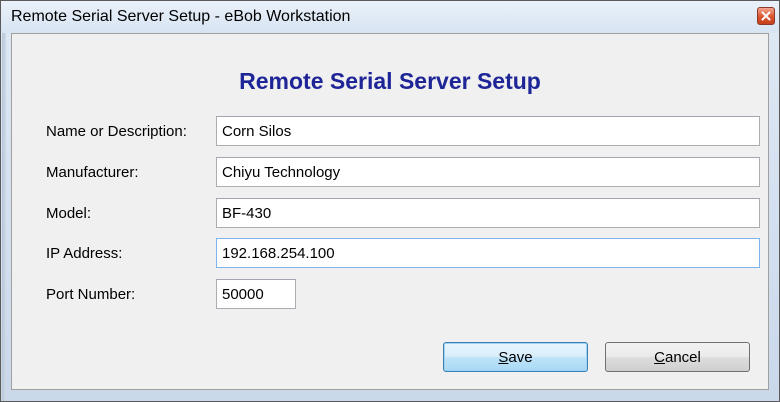  I want to click on model-label: Model:, so click(69, 213).